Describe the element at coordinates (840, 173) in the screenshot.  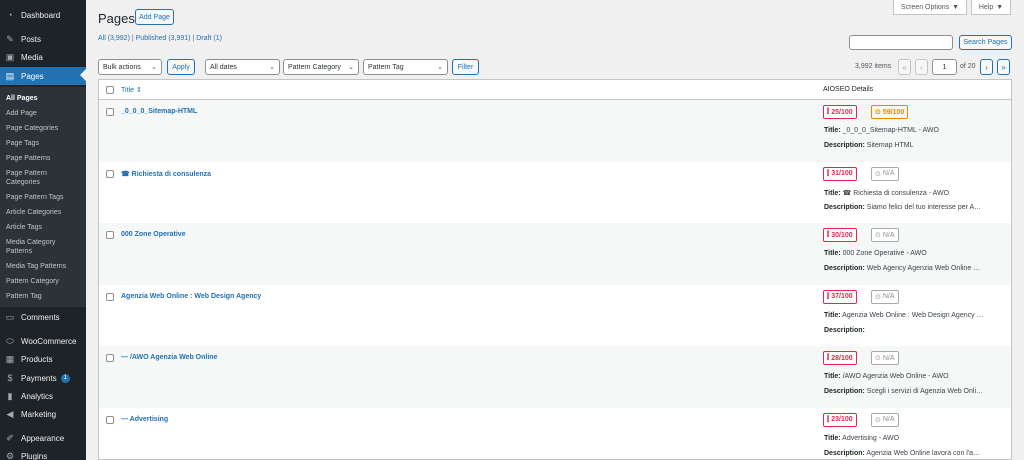
I see `seo-score-badge: ⫿ 31/100` at that location.